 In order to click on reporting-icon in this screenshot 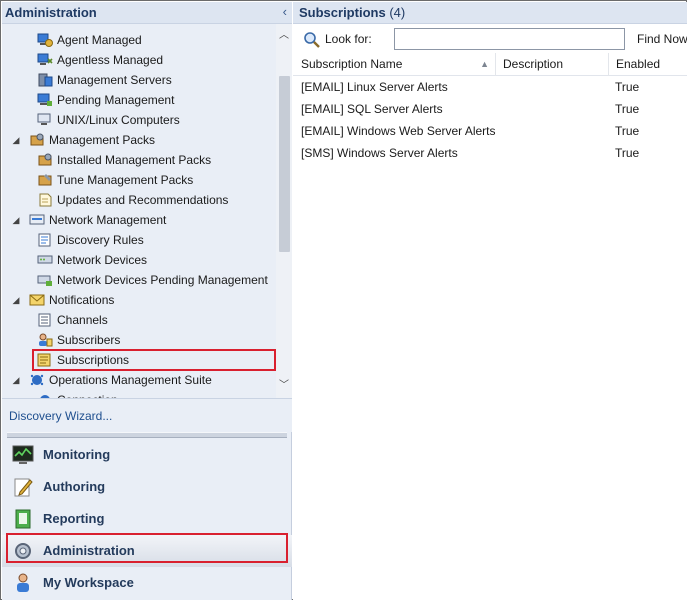, I will do `click(23, 519)`.